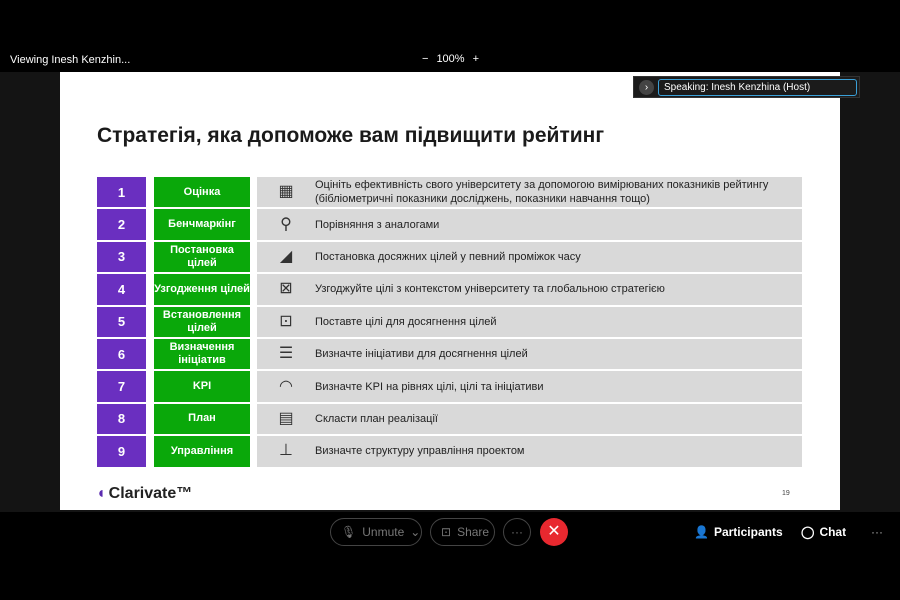 The image size is (900, 600). What do you see at coordinates (808, 532) in the screenshot?
I see `chat-icon: ◯` at bounding box center [808, 532].